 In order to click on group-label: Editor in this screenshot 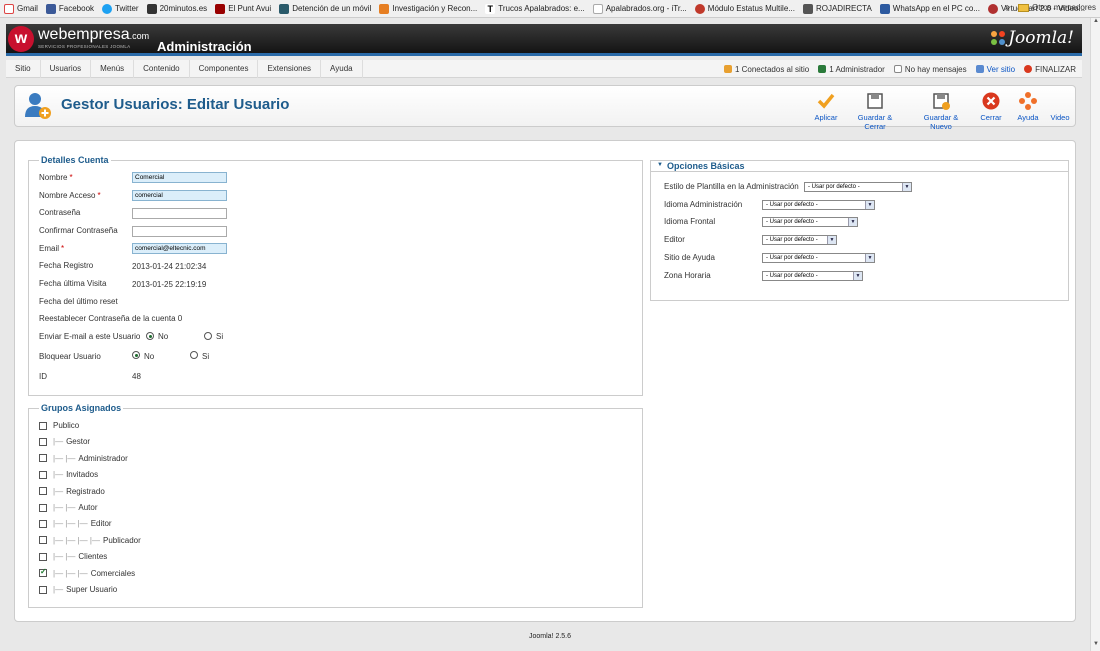, I will do `click(101, 524)`.